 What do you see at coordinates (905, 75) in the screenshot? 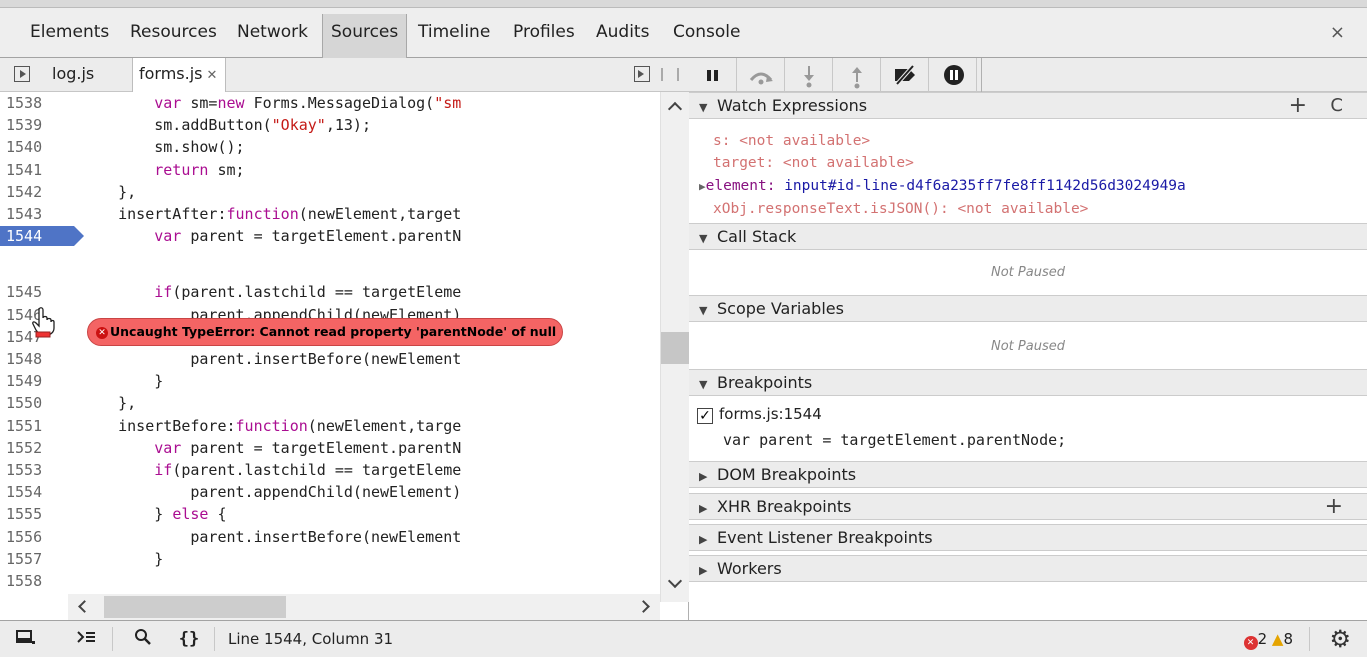
I see `deactivate-breakpoints-button` at bounding box center [905, 75].